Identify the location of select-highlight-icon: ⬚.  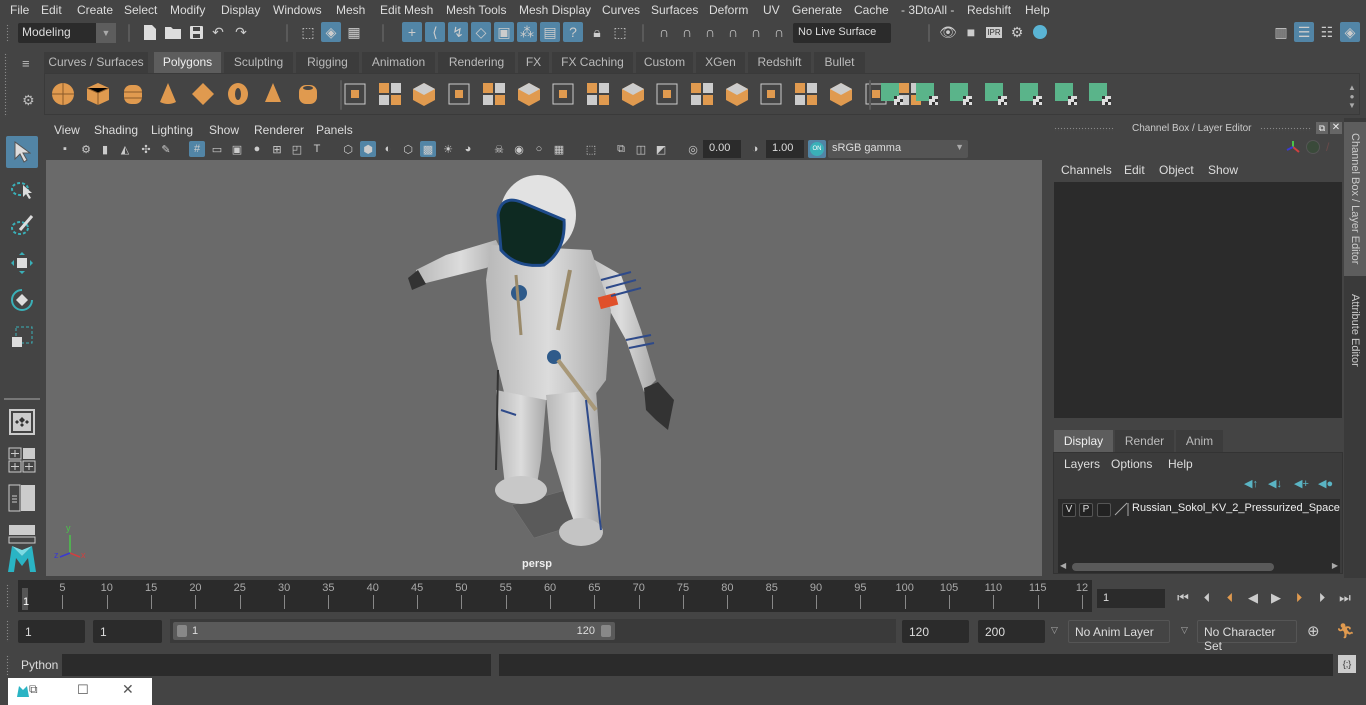
(620, 32).